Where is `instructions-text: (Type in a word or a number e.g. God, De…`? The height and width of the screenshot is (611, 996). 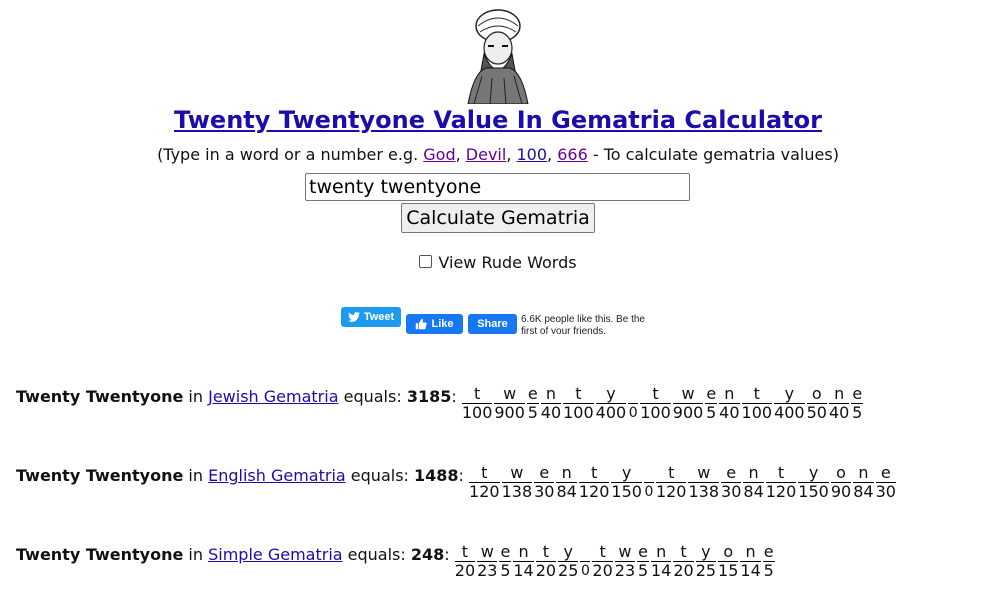
instructions-text: (Type in a word or a number e.g. God, De… is located at coordinates (498, 154).